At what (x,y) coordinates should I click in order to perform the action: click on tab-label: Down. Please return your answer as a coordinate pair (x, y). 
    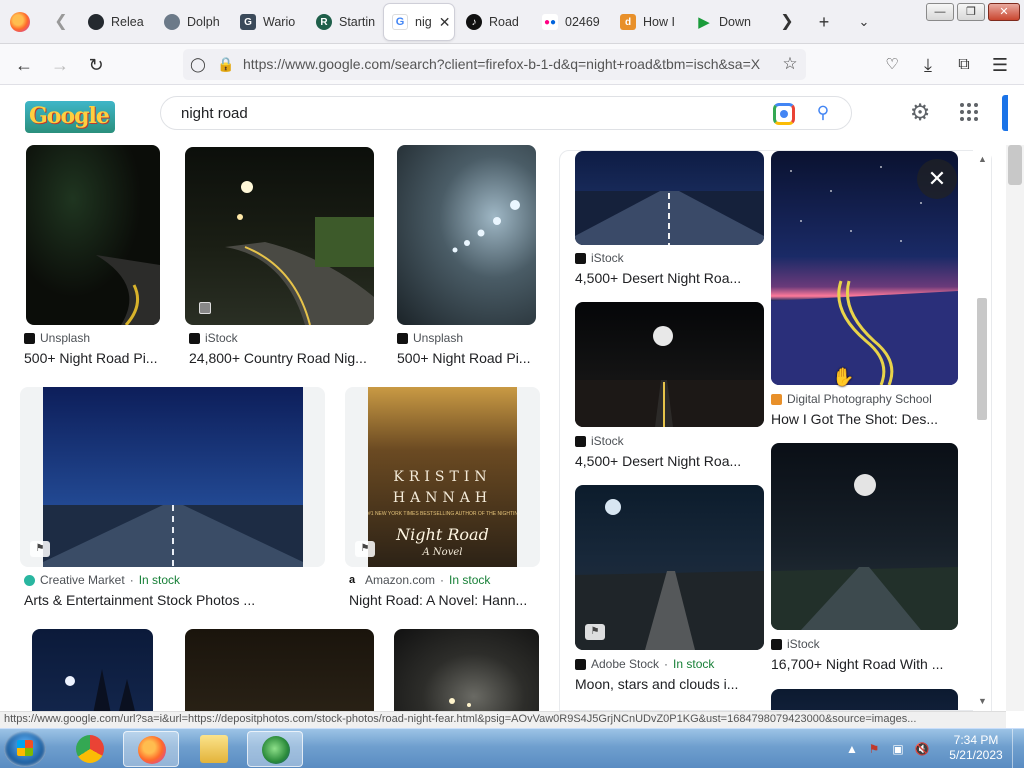
    Looking at the image, I should click on (735, 22).